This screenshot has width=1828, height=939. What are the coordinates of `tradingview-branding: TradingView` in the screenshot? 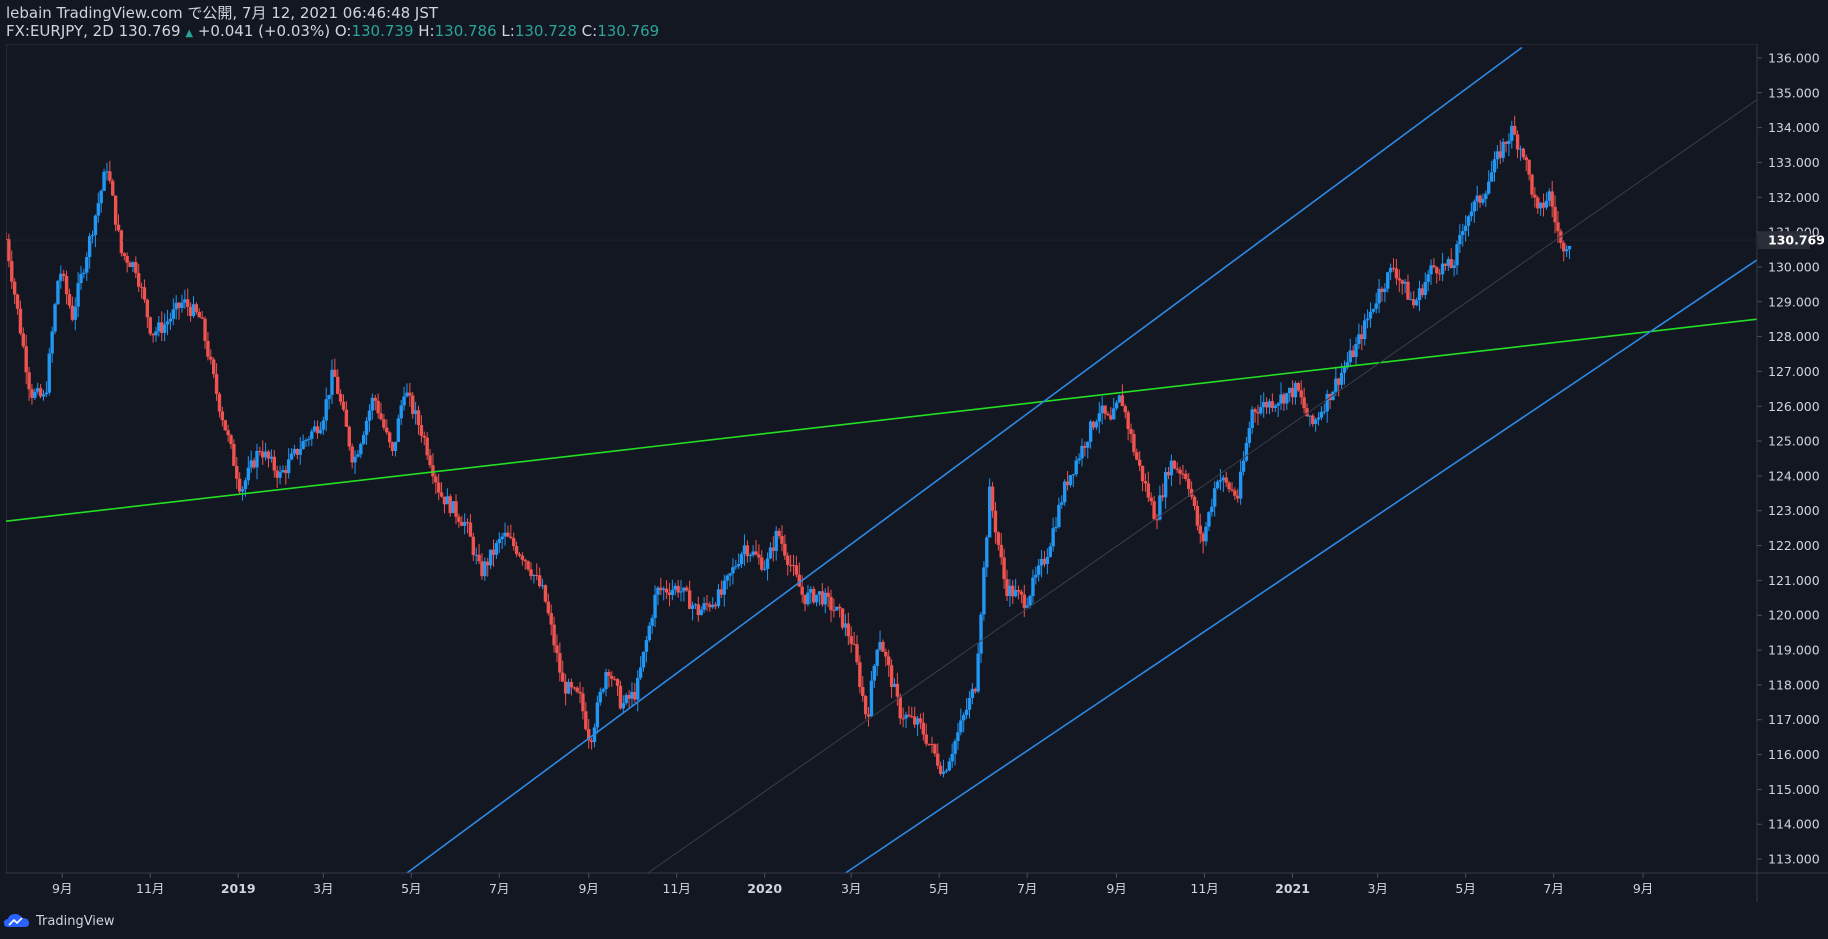 It's located at (59, 921).